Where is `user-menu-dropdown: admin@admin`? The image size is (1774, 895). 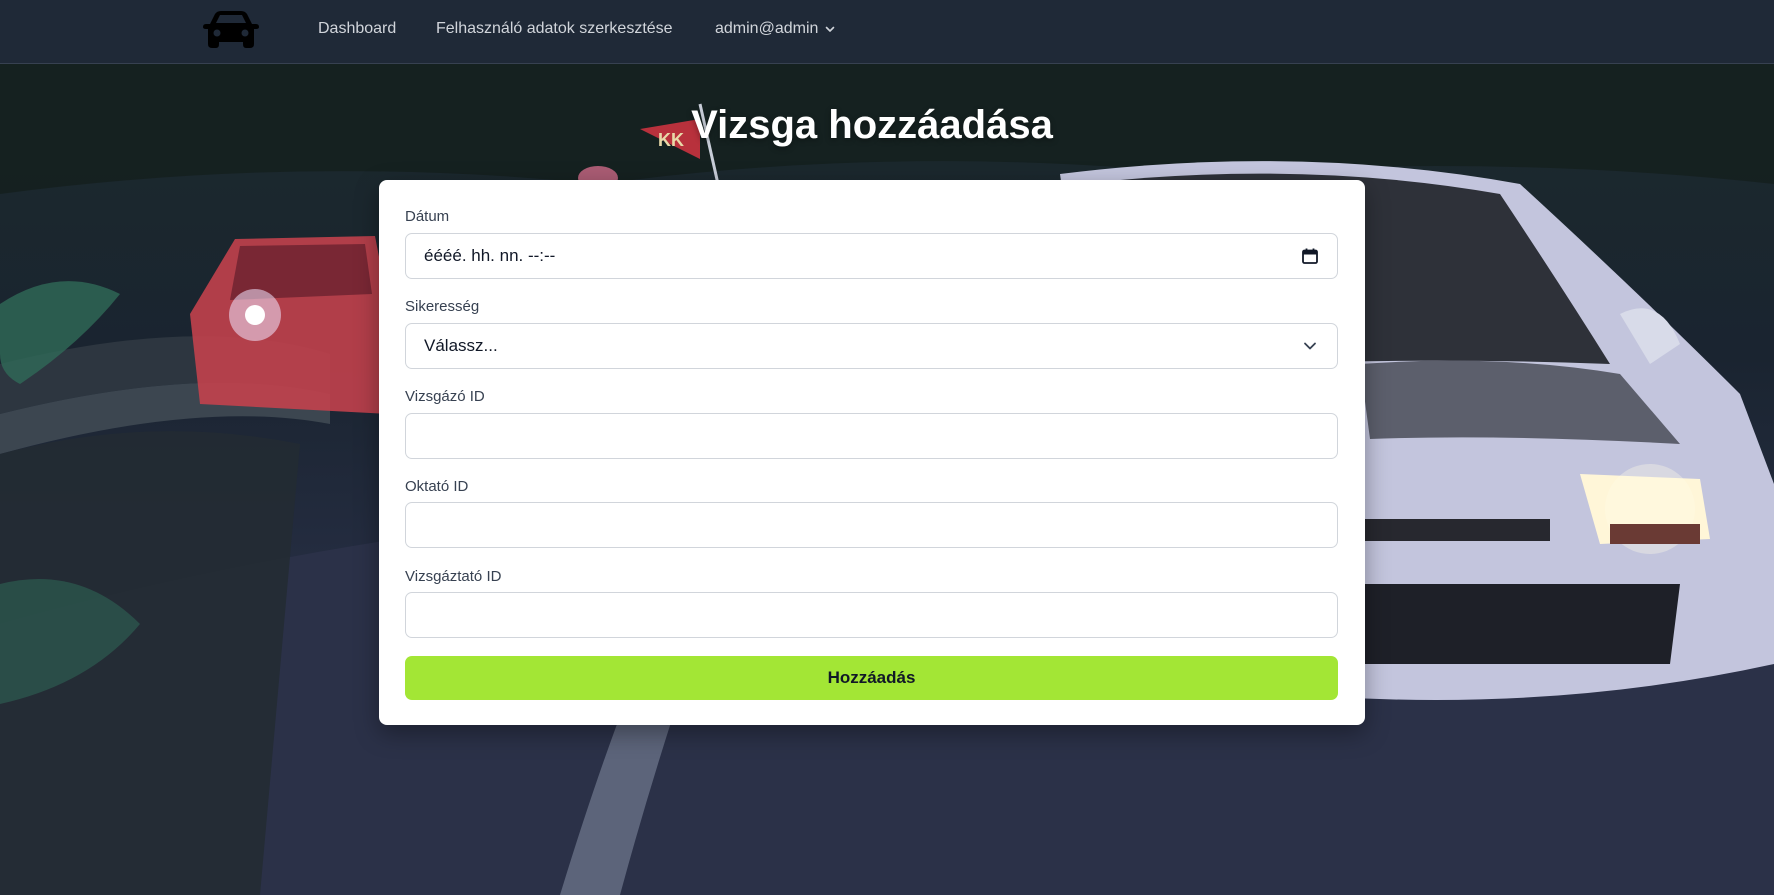
user-menu-dropdown: admin@admin is located at coordinates (775, 29).